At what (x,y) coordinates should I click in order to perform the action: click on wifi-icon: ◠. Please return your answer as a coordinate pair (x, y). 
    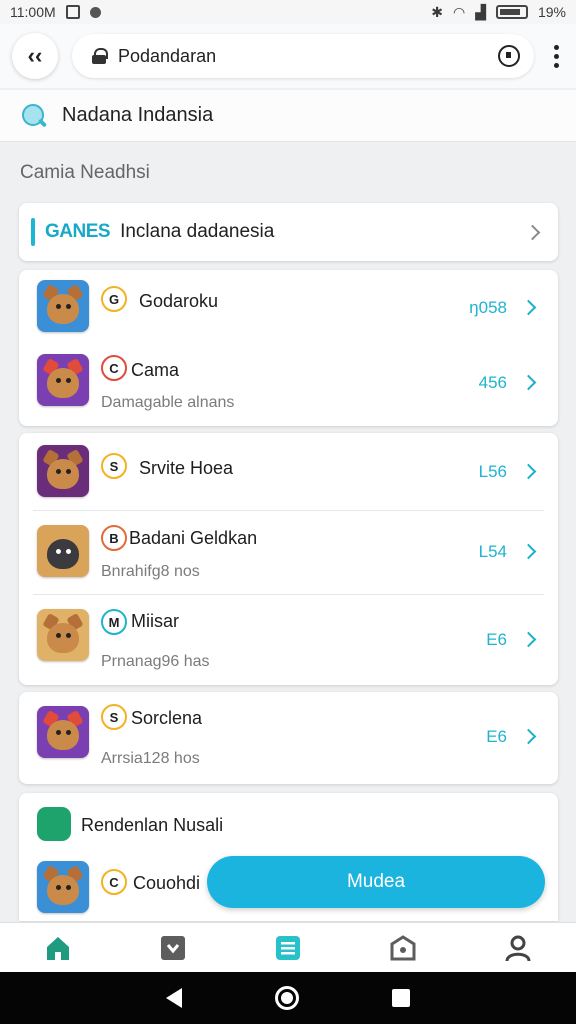
    Looking at the image, I should click on (459, 11).